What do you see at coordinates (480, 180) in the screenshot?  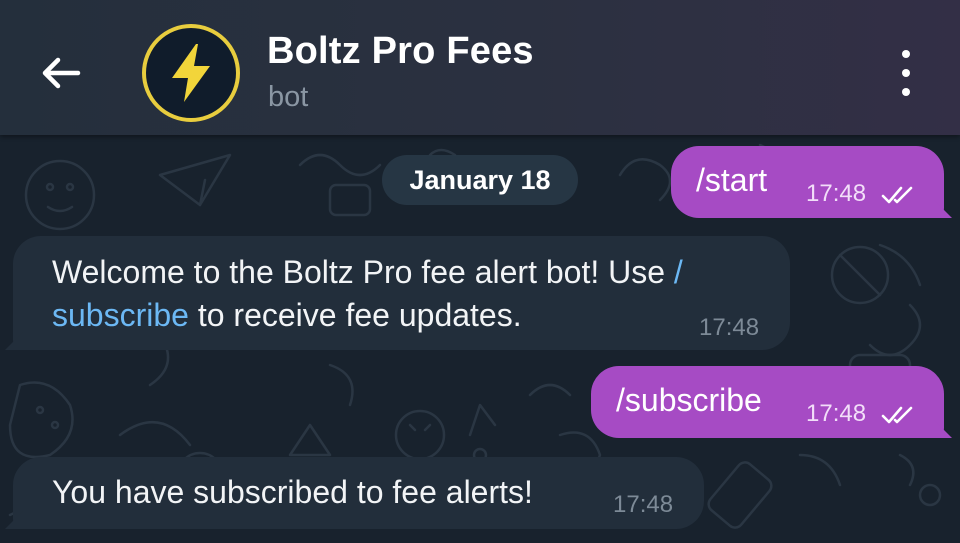 I see `date-separator: January 18` at bounding box center [480, 180].